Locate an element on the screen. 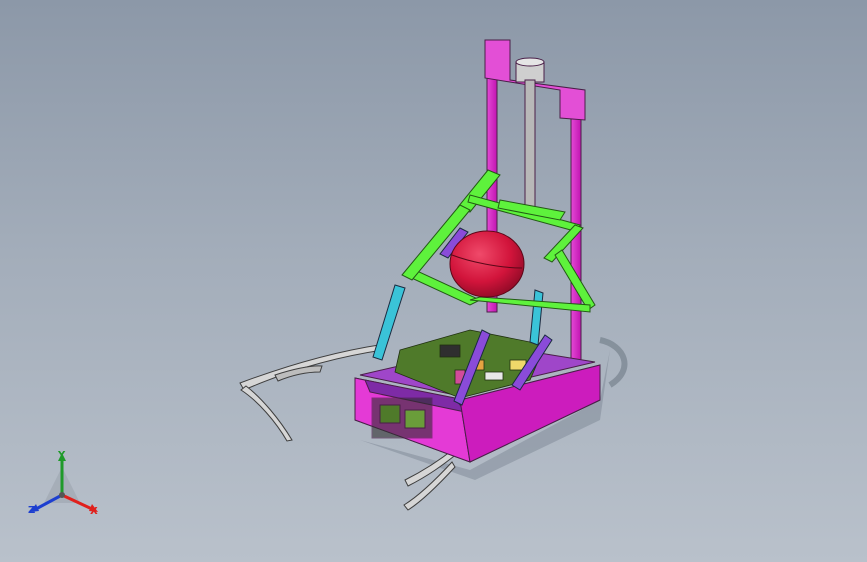  wheel-shadow is located at coordinates (613, 362).